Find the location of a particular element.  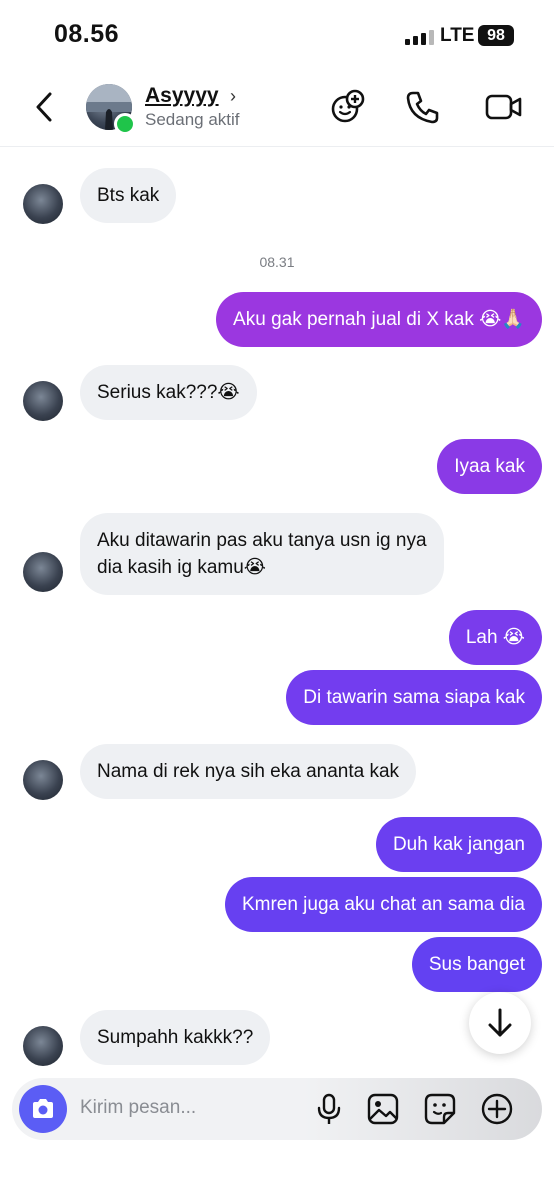

scroll-to-bottom-button is located at coordinates (500, 1023).